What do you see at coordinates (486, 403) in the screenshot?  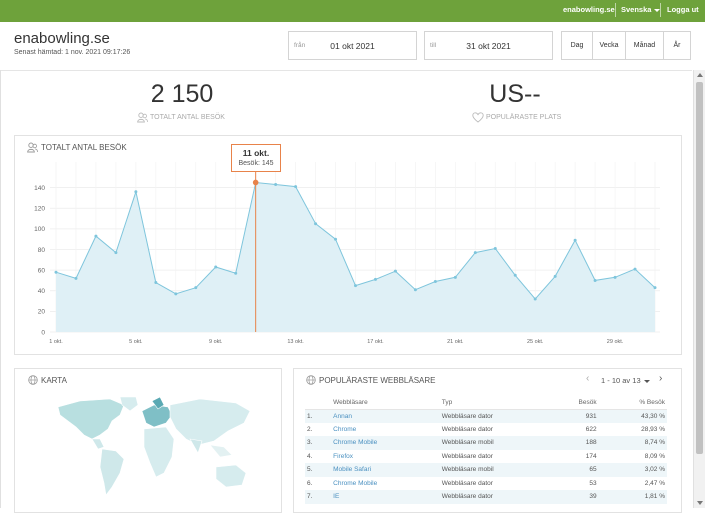 I see `table-header-row: Webbläsare Typ Besök % Besök` at bounding box center [486, 403].